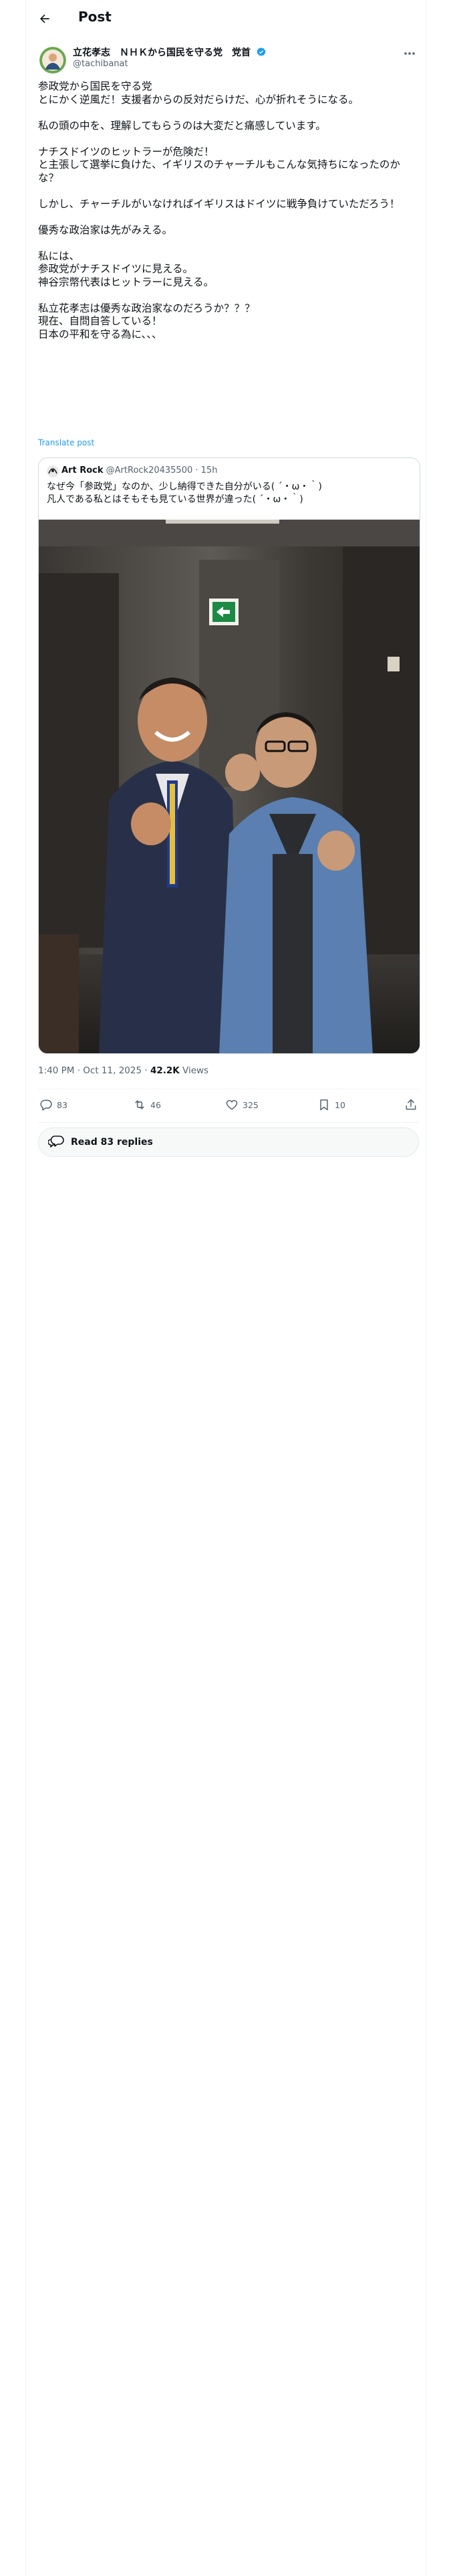 The width and height of the screenshot is (451, 2576). Describe the element at coordinates (46, 1105) in the screenshot. I see `reply-icon` at that location.